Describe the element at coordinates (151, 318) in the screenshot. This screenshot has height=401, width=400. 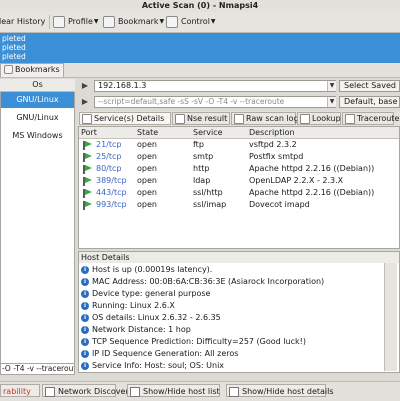
I see `host-detail-line: i OS details: Linux 2.6.32 - 2.6.35` at that location.